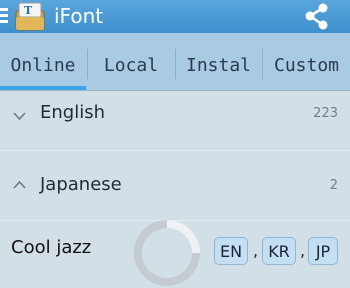 This screenshot has width=350, height=288. Describe the element at coordinates (306, 62) in the screenshot. I see `tab-custom: Custom` at that location.